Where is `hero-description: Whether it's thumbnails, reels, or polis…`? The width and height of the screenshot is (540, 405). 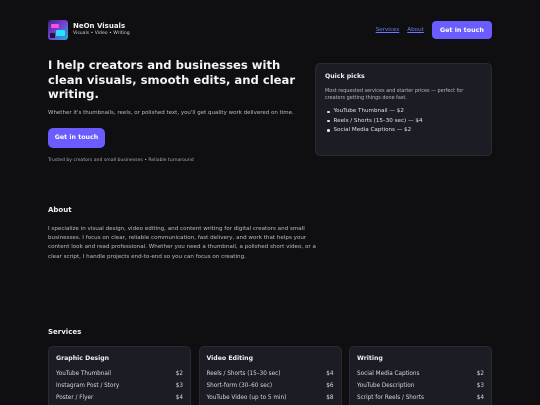
hero-description: Whether it's thumbnails, reels, or polis… is located at coordinates (171, 112).